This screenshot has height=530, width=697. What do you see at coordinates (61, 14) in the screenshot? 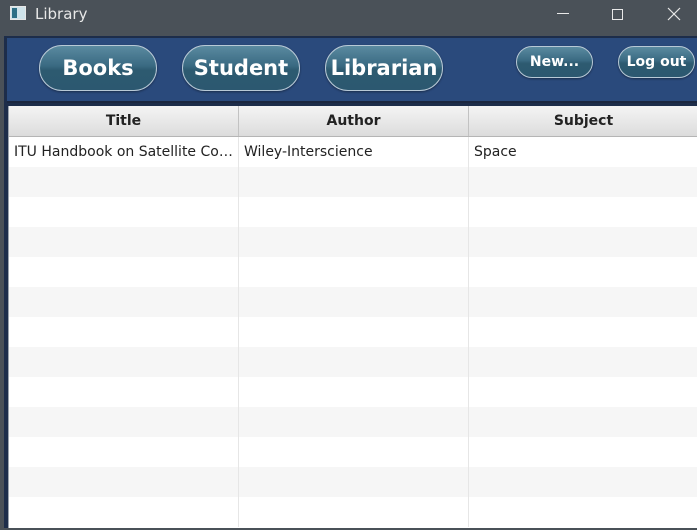
I see `window-title: Library` at bounding box center [61, 14].